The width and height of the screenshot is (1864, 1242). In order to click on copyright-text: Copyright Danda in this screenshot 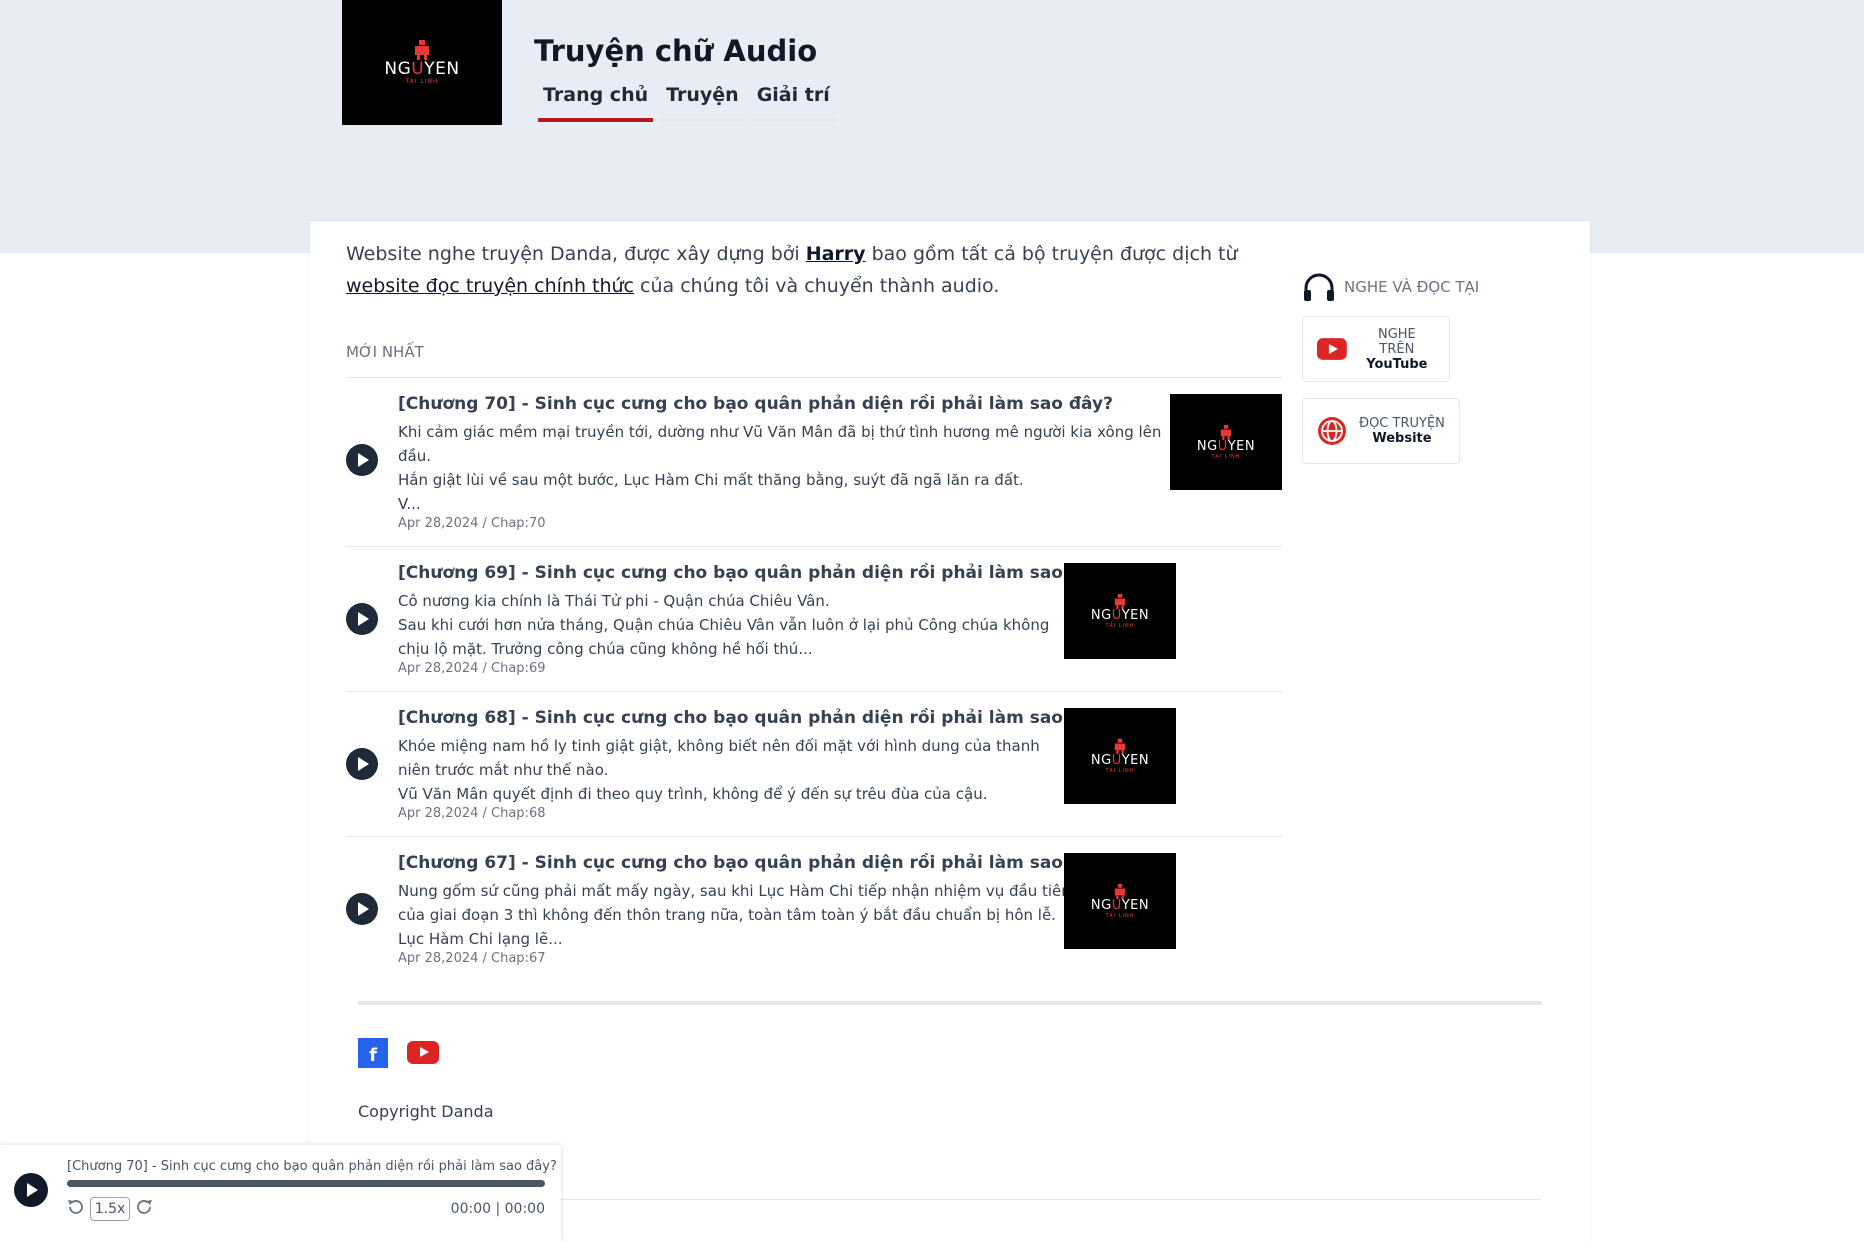, I will do `click(426, 1111)`.